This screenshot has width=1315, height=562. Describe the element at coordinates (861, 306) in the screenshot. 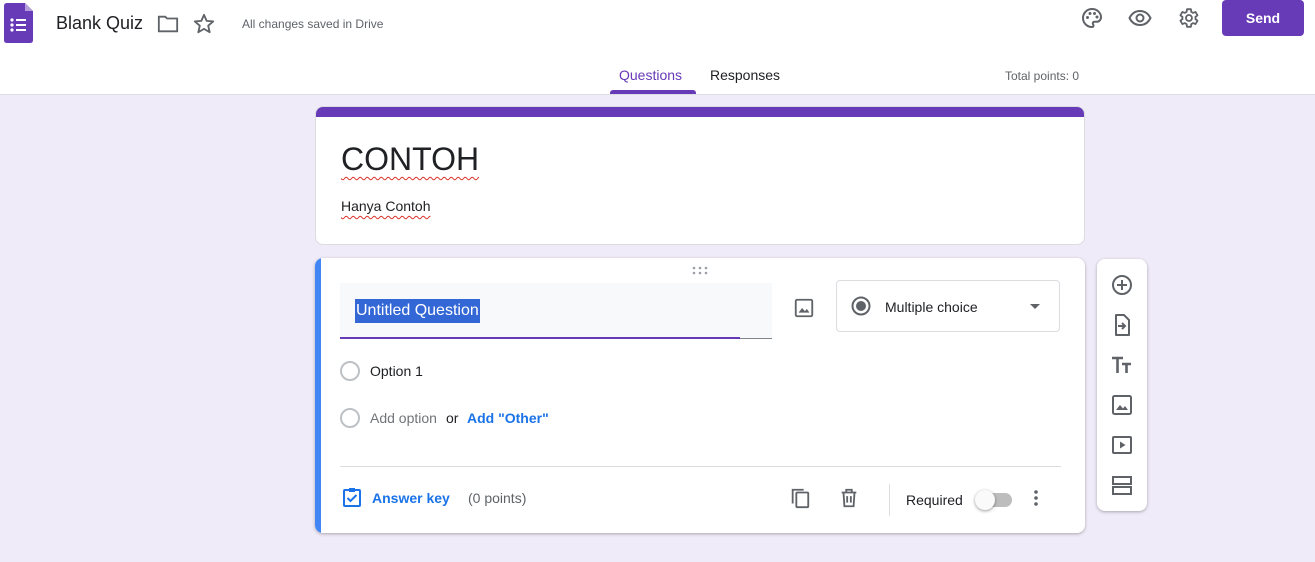

I see `radio-button-icon` at that location.